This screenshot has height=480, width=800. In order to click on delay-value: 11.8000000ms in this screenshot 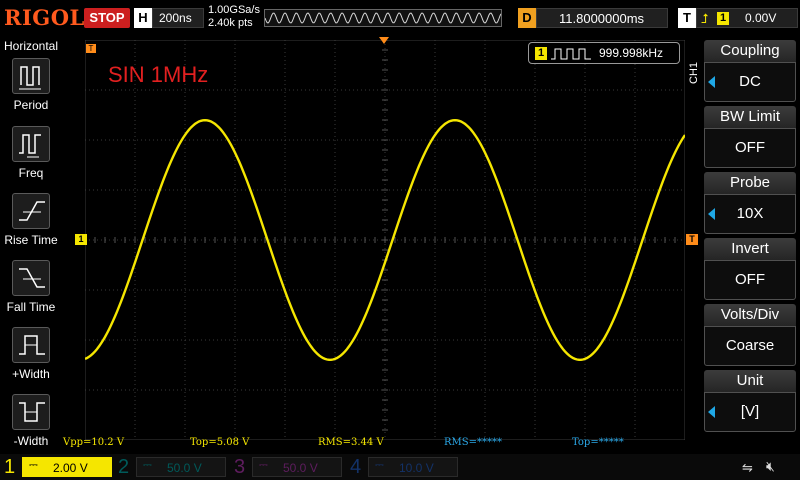, I will do `click(602, 18)`.